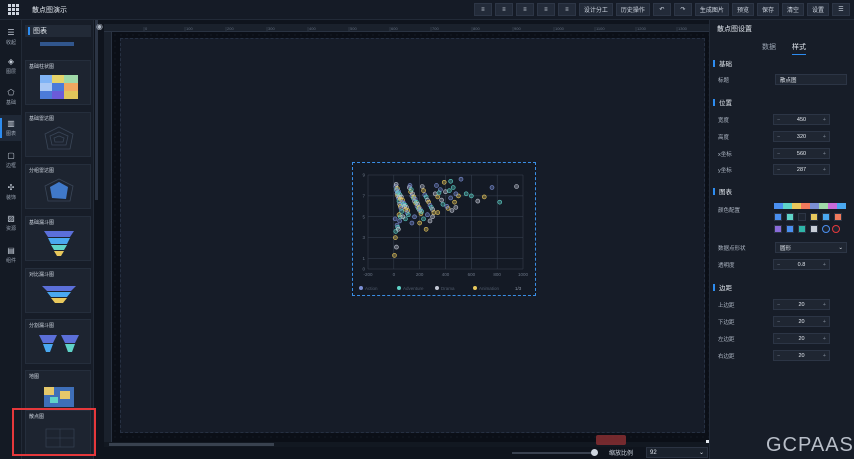 The image size is (854, 459). I want to click on legend-label: Adventure, so click(413, 288).